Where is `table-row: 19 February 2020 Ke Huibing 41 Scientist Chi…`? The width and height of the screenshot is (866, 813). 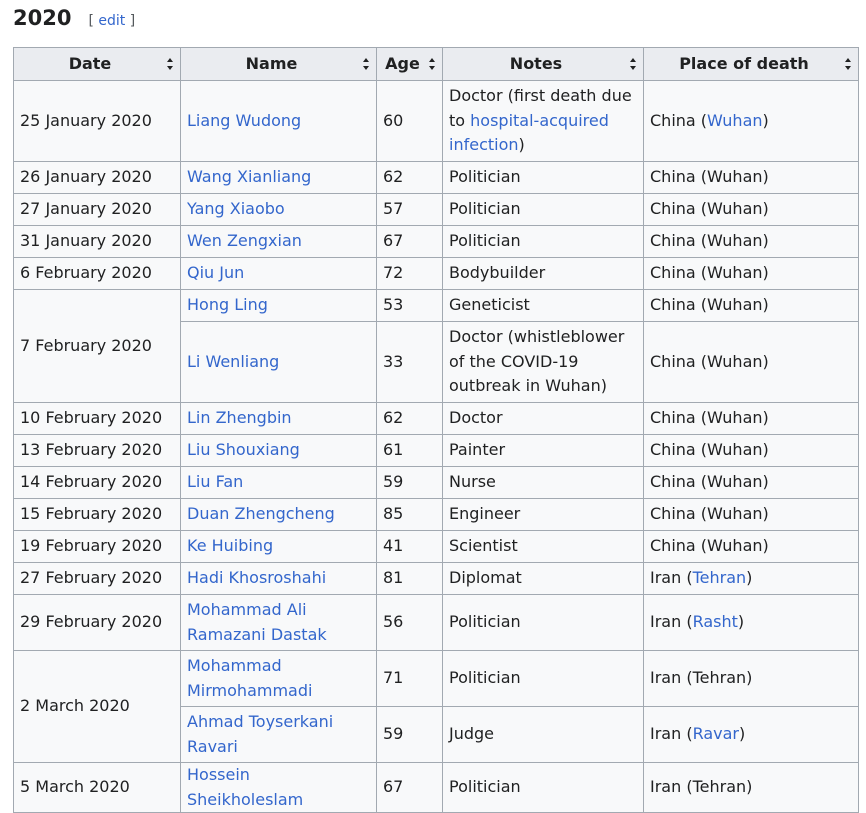
table-row: 19 February 2020 Ke Huibing 41 Scientist Chi… is located at coordinates (436, 546).